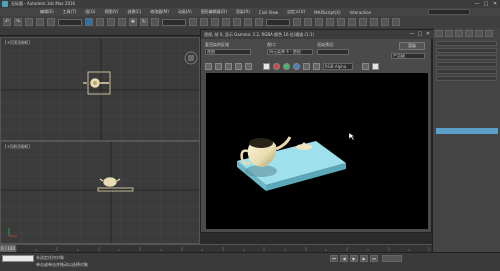 The image size is (500, 271). What do you see at coordinates (226, 22) in the screenshot?
I see `snaps-toggle-icon` at bounding box center [226, 22].